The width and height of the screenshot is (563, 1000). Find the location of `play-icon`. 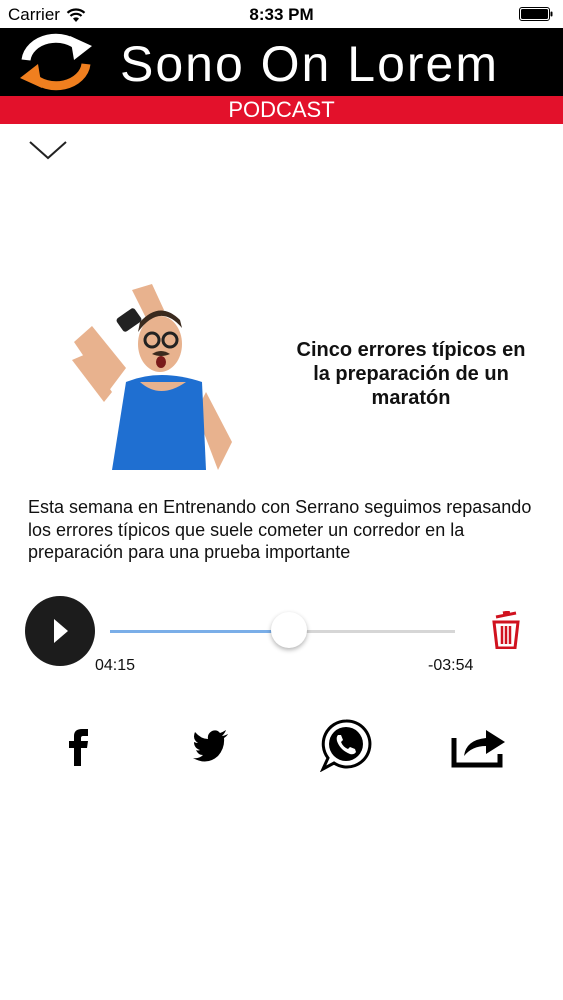

play-icon is located at coordinates (61, 631).